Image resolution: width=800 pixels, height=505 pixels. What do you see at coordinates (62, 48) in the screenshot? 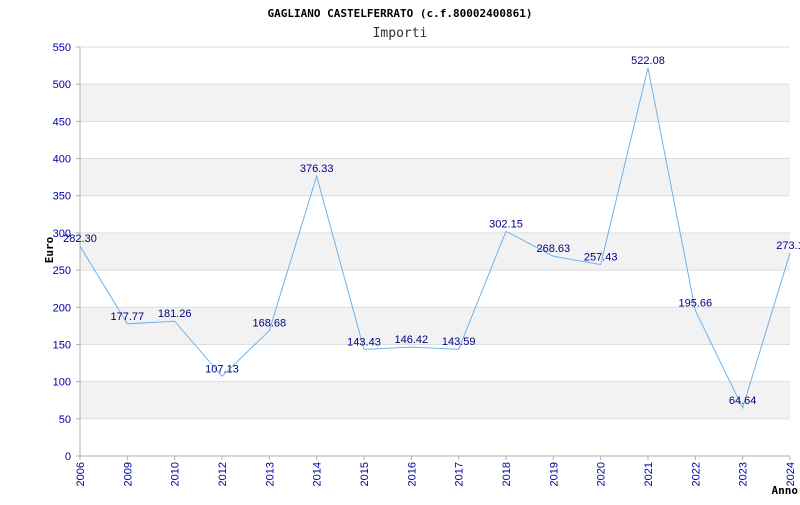
I see `y-tick-label: 550` at bounding box center [62, 48].